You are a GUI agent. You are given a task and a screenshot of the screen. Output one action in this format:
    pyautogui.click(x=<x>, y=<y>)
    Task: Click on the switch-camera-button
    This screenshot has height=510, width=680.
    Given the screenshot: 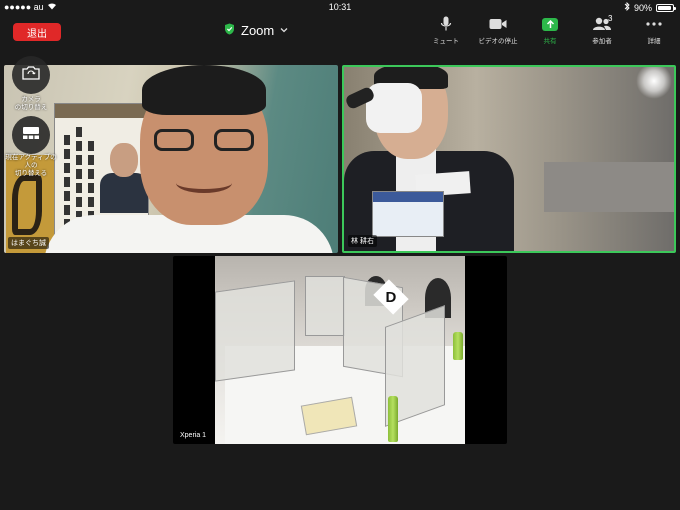 What is the action you would take?
    pyautogui.click(x=31, y=75)
    